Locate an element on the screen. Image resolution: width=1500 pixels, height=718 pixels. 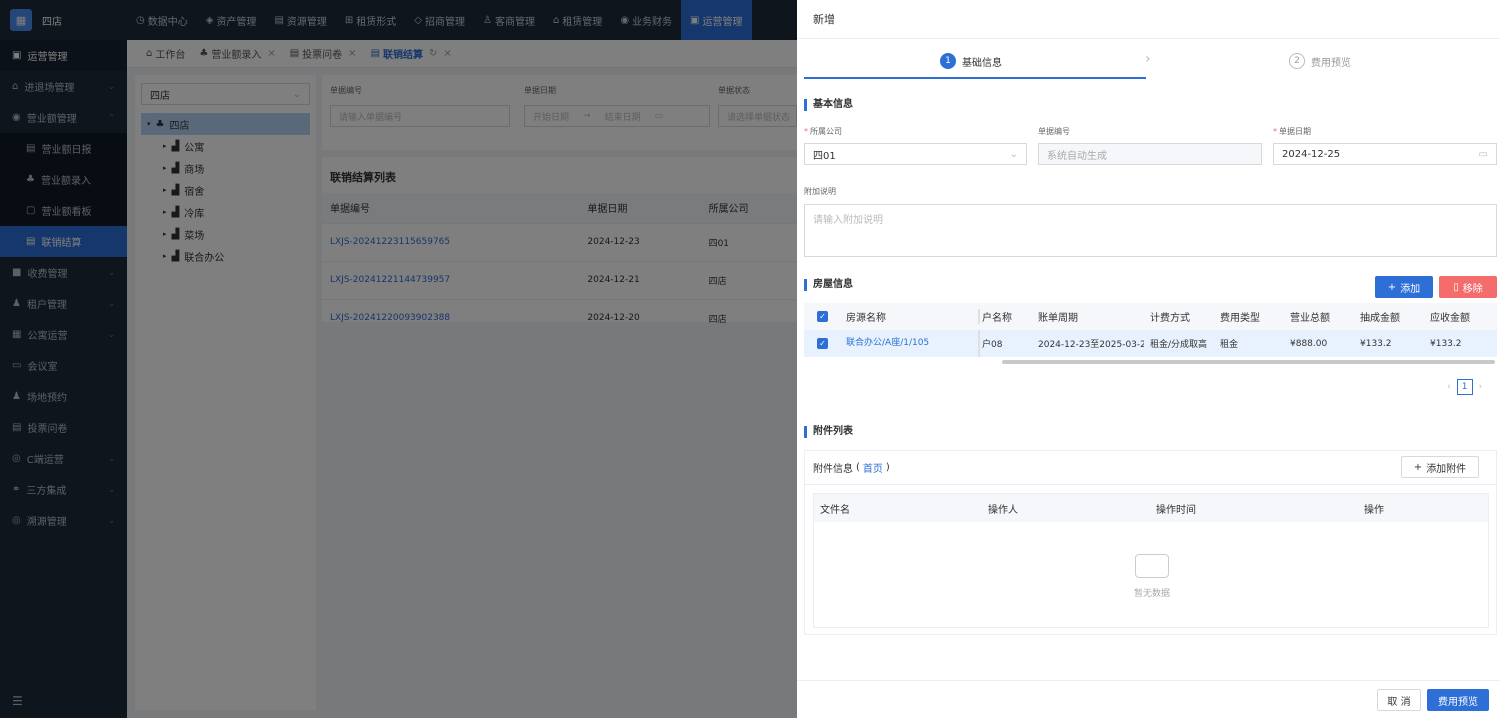
attach-home-link: 首页 is located at coordinates (873, 467).